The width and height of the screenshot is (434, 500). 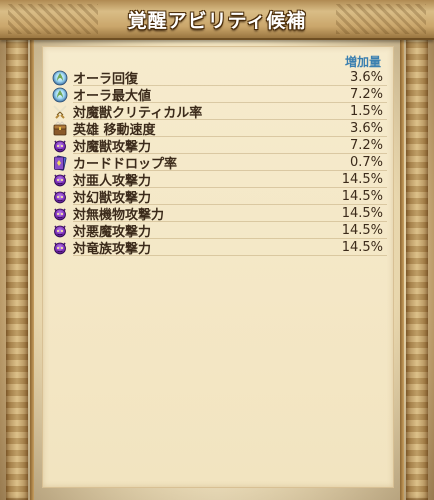 What do you see at coordinates (219, 146) in the screenshot?
I see `ability-row: 対魔獣攻撃力 7.2%` at bounding box center [219, 146].